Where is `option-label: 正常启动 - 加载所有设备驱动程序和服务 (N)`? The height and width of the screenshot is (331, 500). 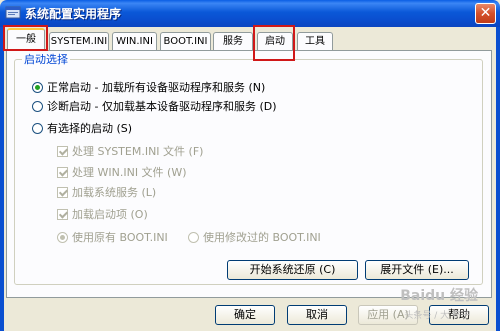
option-label: 正常启动 - 加载所有设备驱动程序和服务 (N) is located at coordinates (156, 87).